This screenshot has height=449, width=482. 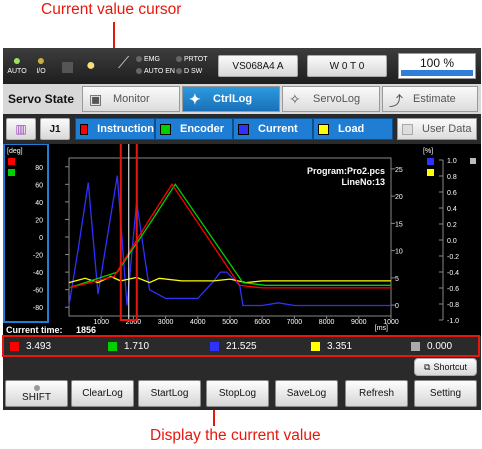 What do you see at coordinates (437, 129) in the screenshot?
I see `legend-user-data: User Data` at bounding box center [437, 129].